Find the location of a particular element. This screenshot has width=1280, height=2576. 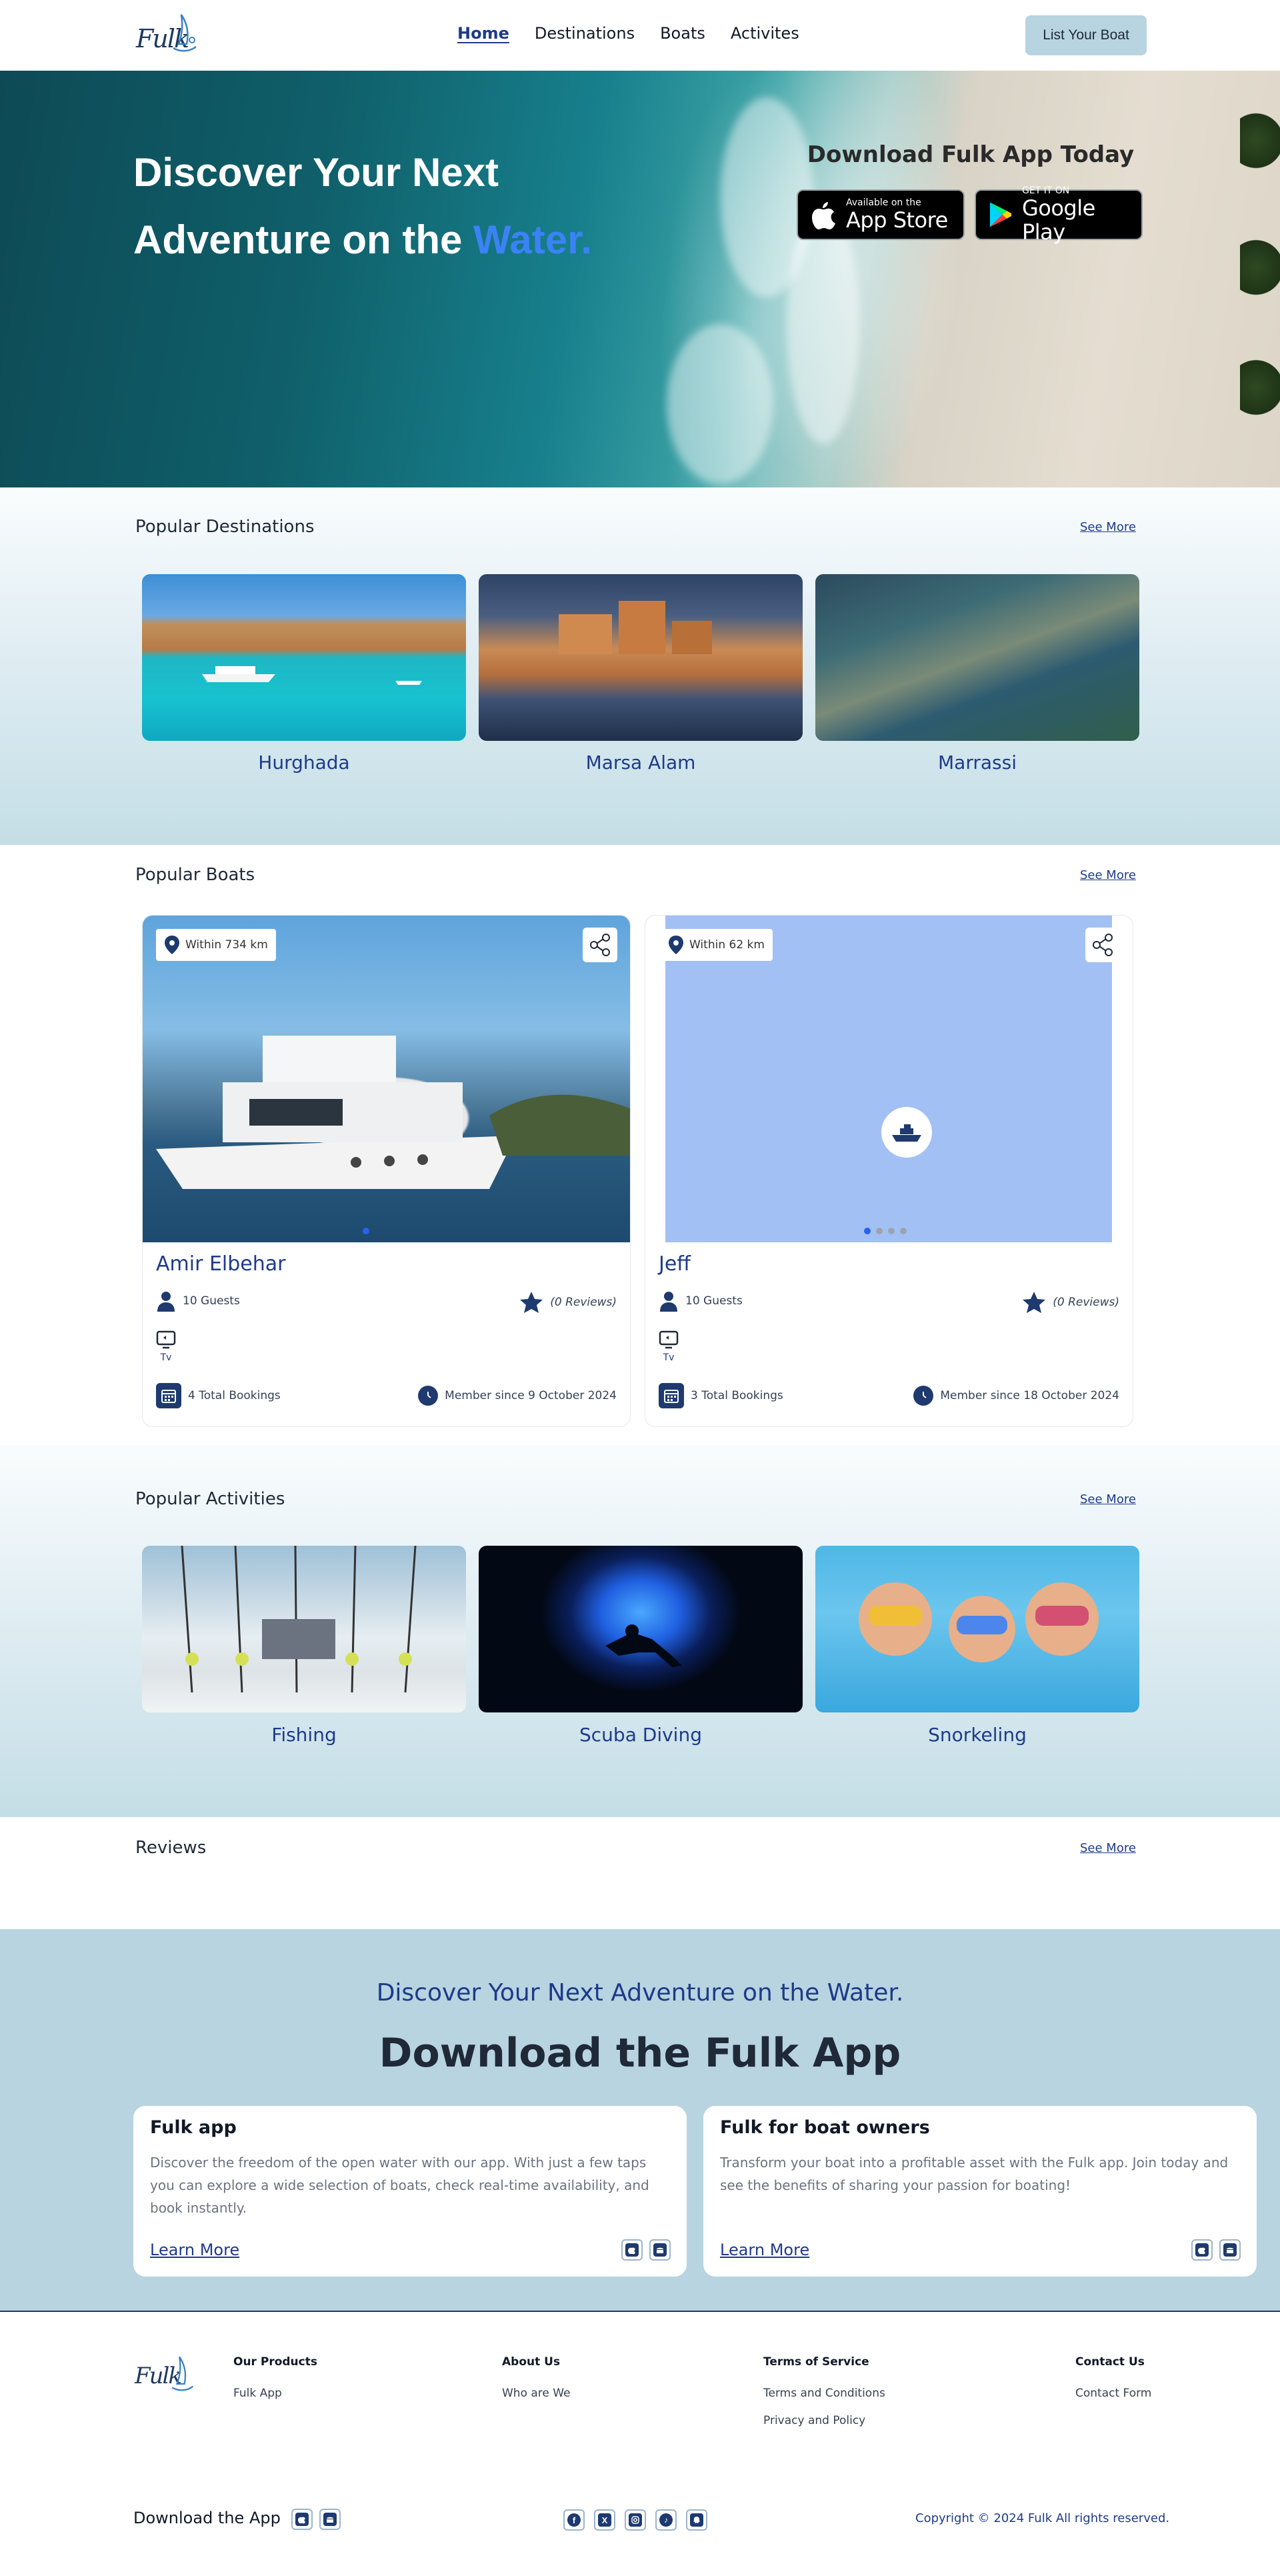

diver-photo-icon is located at coordinates (643, 1645).